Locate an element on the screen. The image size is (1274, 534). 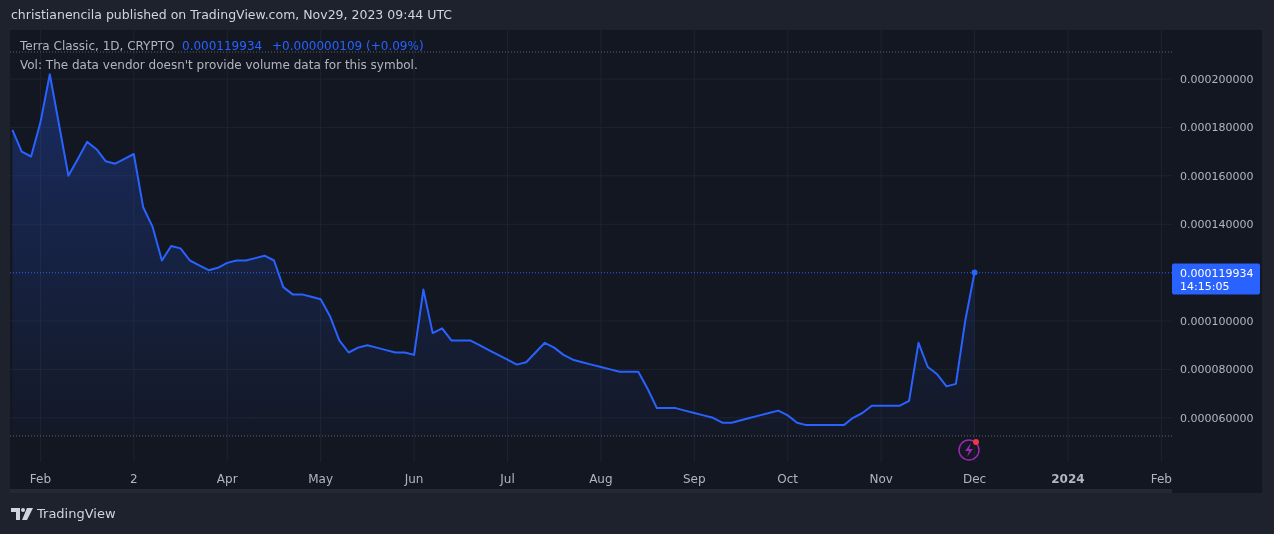
time-axis-label: Nov is located at coordinates (881, 479).